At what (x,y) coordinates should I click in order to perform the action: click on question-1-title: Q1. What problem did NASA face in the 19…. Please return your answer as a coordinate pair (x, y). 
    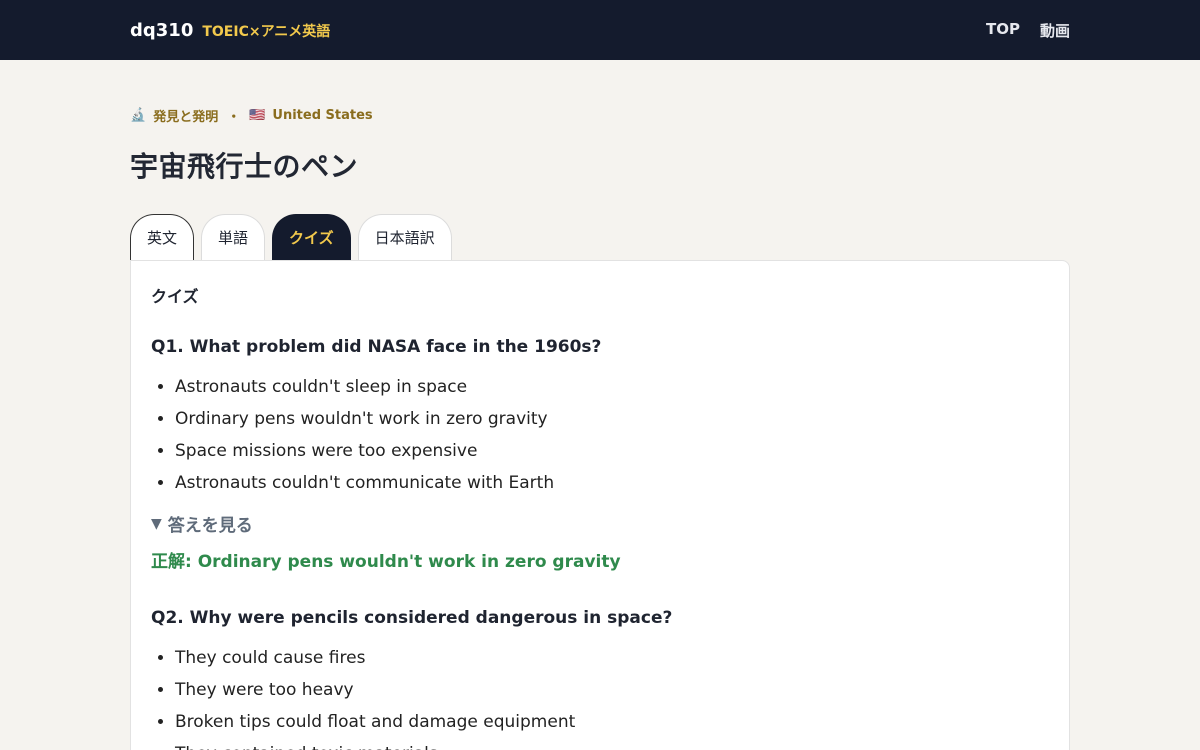
    Looking at the image, I should click on (376, 347).